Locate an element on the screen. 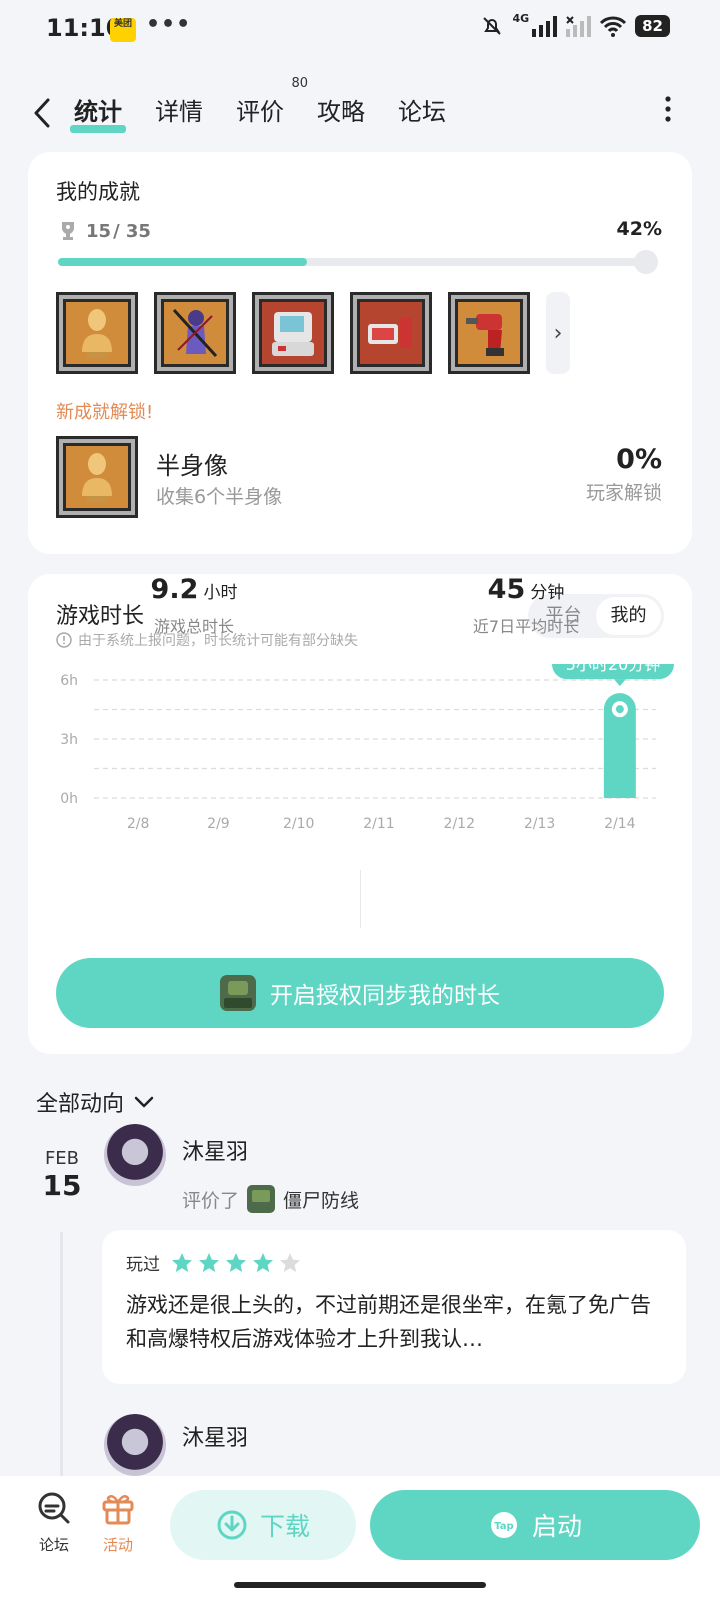  new-achievement-desc: 收集6个半身像 is located at coordinates (219, 497).